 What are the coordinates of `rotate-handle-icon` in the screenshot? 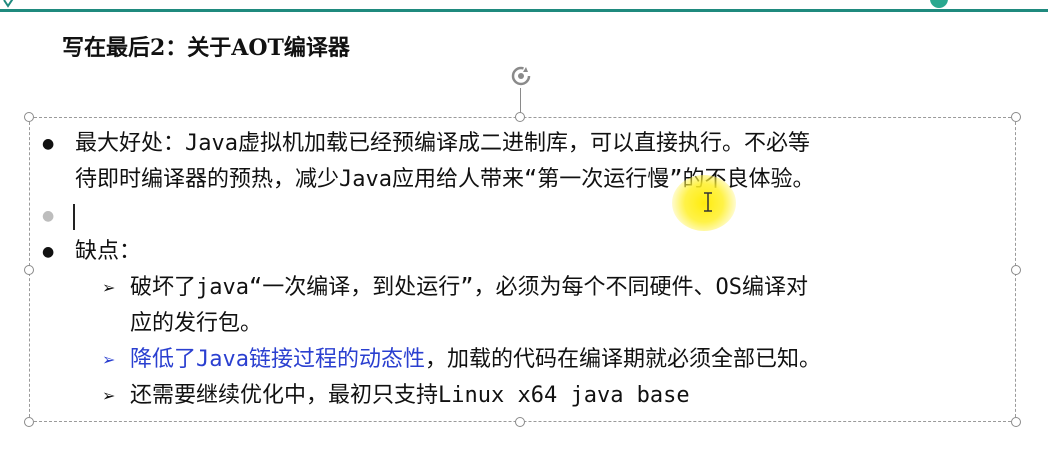 It's located at (521, 76).